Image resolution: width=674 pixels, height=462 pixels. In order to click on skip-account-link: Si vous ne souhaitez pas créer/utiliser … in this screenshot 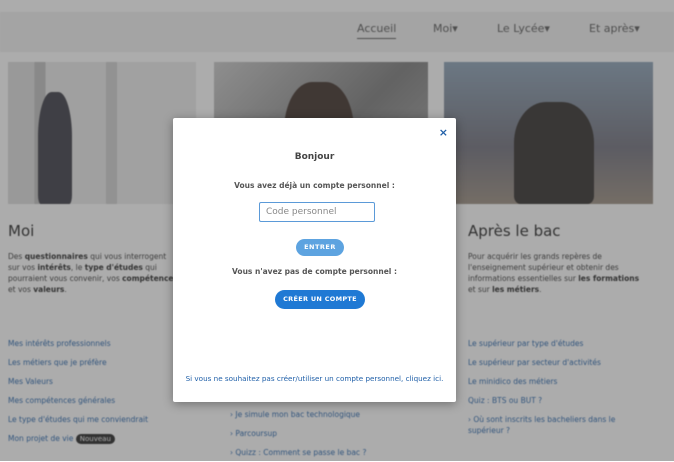, I will do `click(314, 378)`.